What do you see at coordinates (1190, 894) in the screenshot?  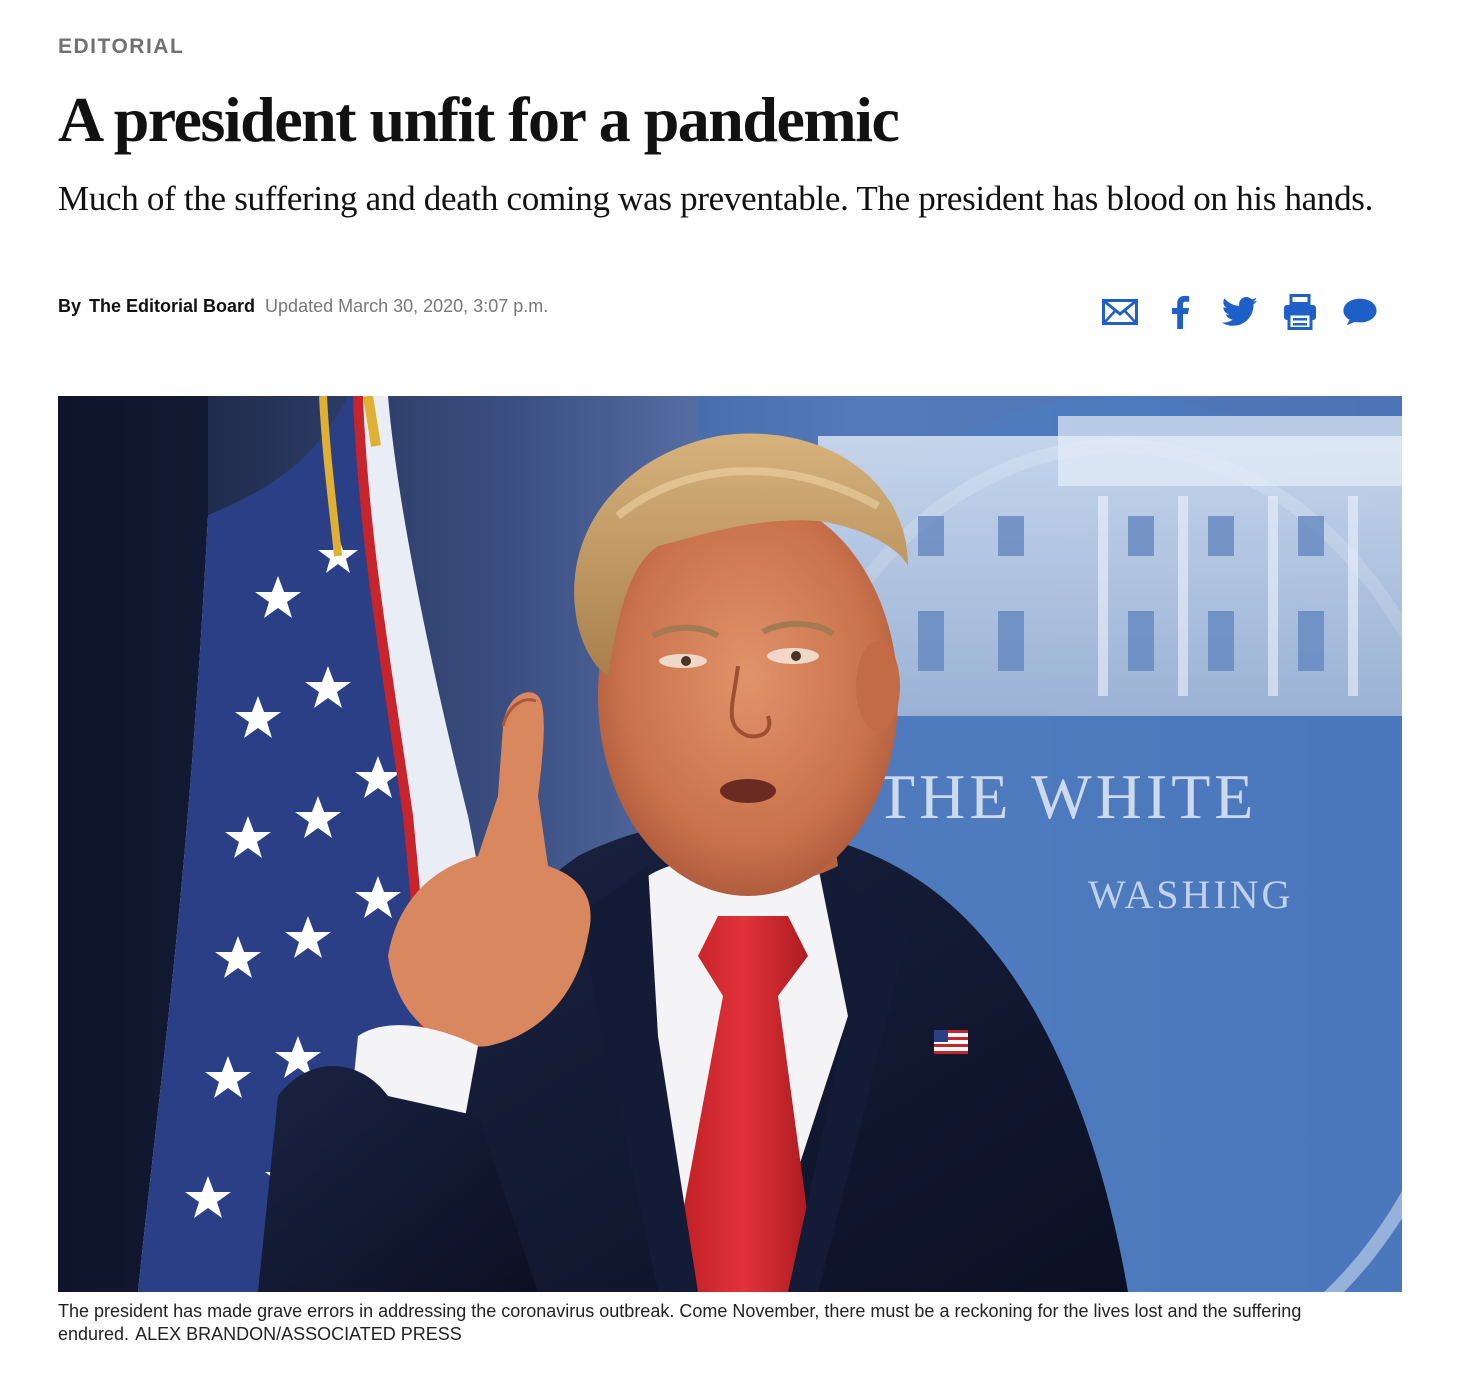 I see `backdrop-text-line2: WASHING` at bounding box center [1190, 894].